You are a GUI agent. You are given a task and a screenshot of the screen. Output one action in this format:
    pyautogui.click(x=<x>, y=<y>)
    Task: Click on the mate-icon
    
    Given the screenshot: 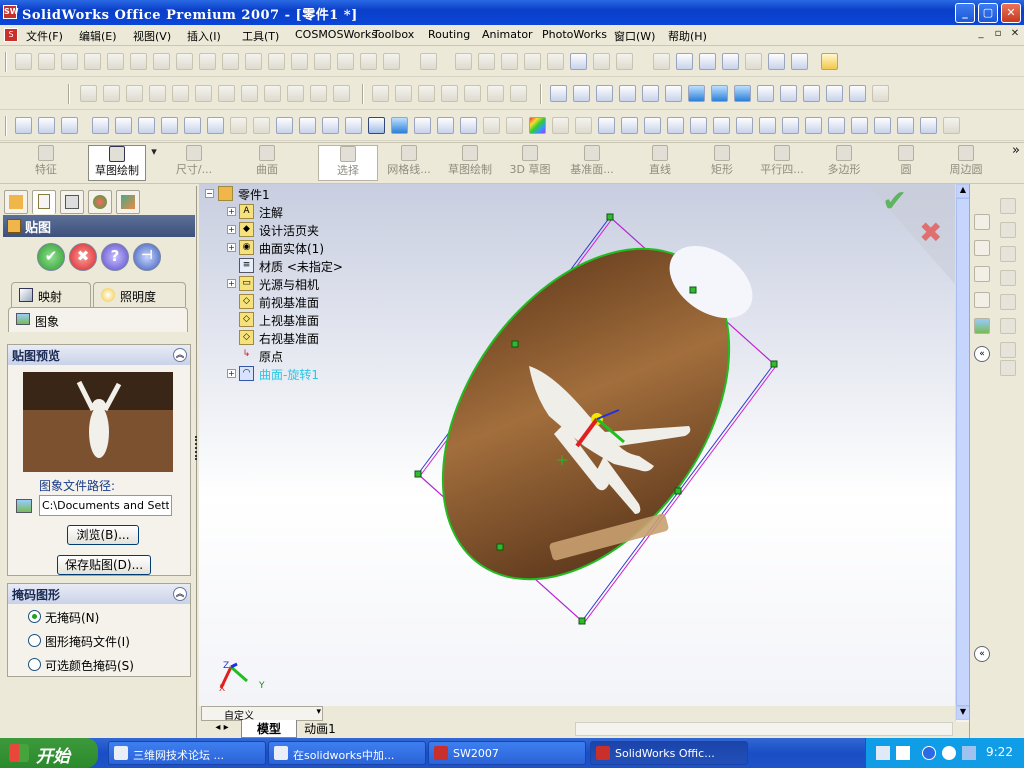 What is the action you would take?
    pyautogui.click(x=675, y=125)
    